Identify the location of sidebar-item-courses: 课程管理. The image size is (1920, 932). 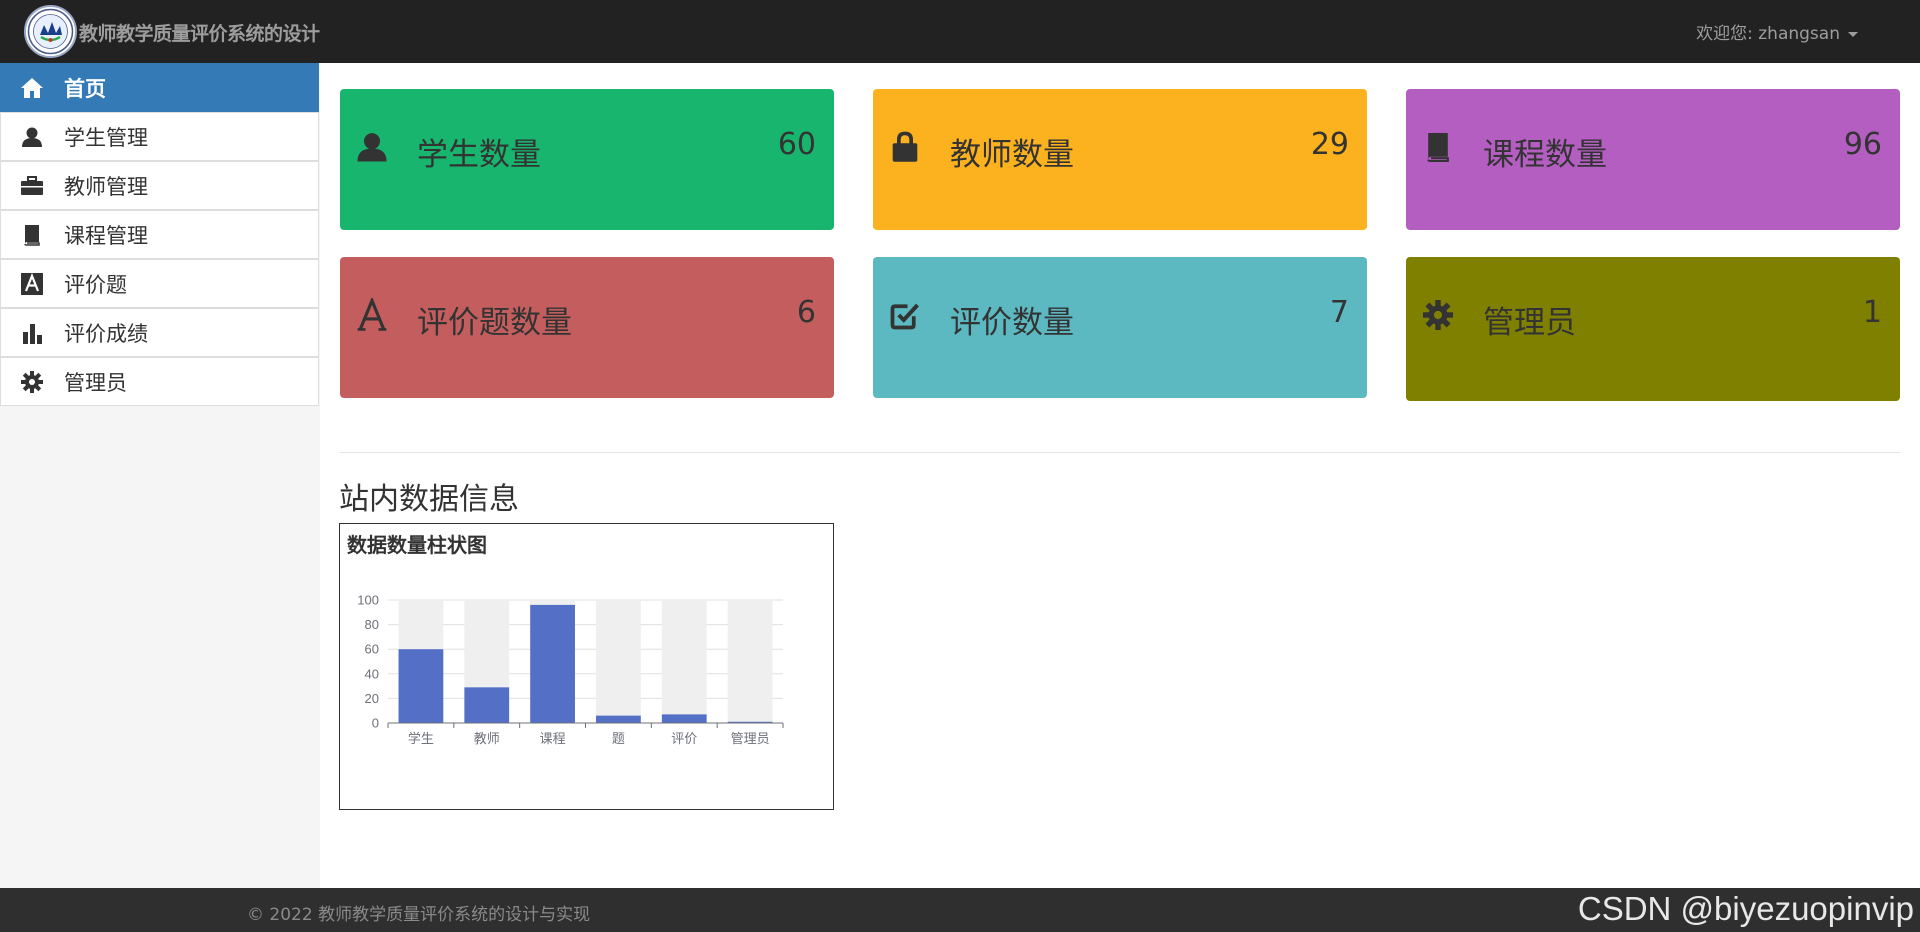
(159, 234).